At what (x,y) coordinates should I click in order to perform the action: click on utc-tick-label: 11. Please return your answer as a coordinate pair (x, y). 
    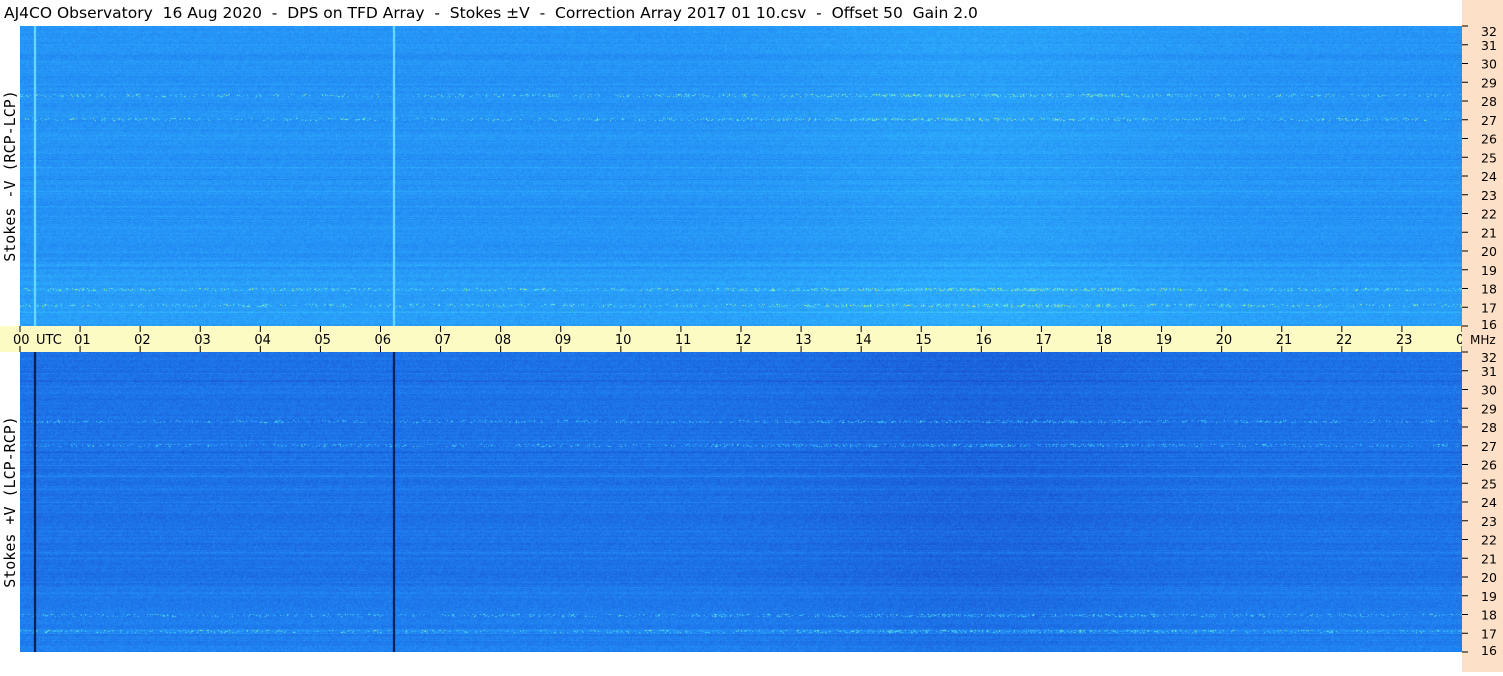
    Looking at the image, I should click on (683, 340).